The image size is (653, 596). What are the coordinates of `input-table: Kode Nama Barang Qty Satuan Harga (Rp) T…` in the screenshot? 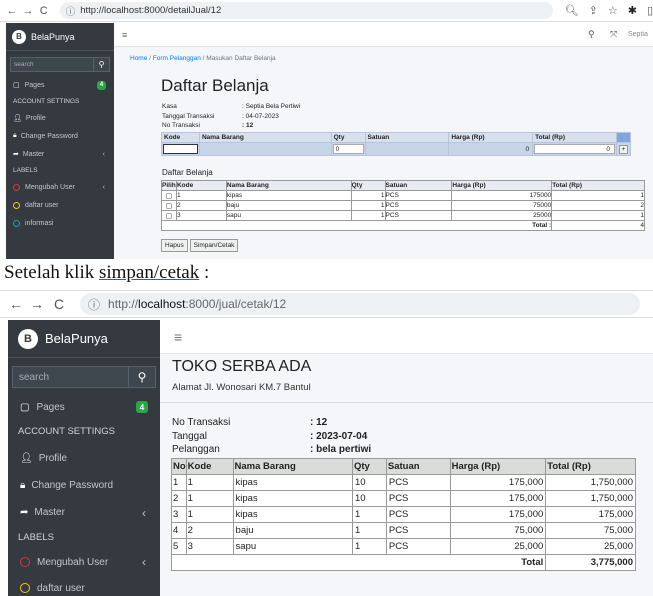 It's located at (396, 144).